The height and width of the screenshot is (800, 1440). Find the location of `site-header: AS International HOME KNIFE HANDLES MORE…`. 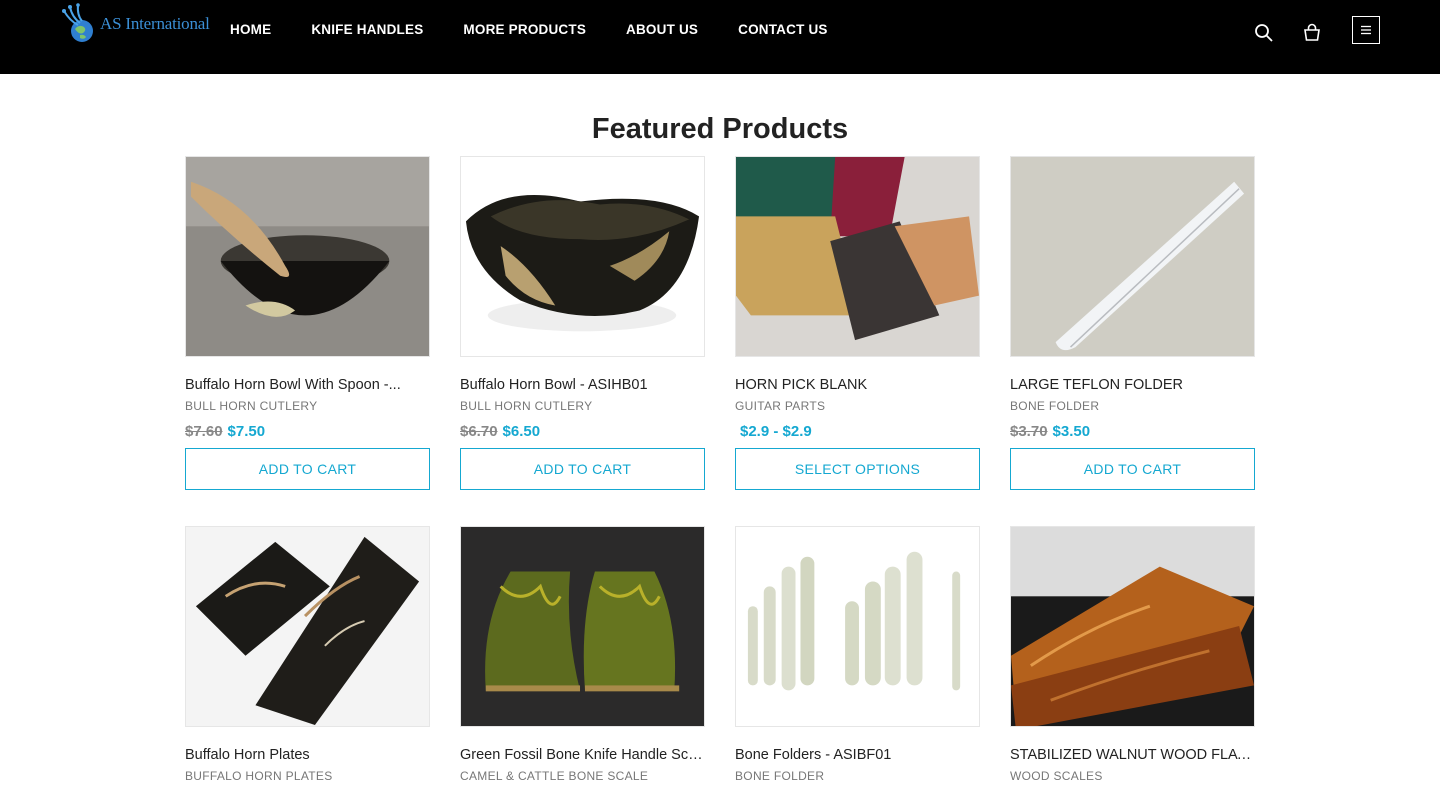

site-header: AS International HOME KNIFE HANDLES MORE… is located at coordinates (720, 37).